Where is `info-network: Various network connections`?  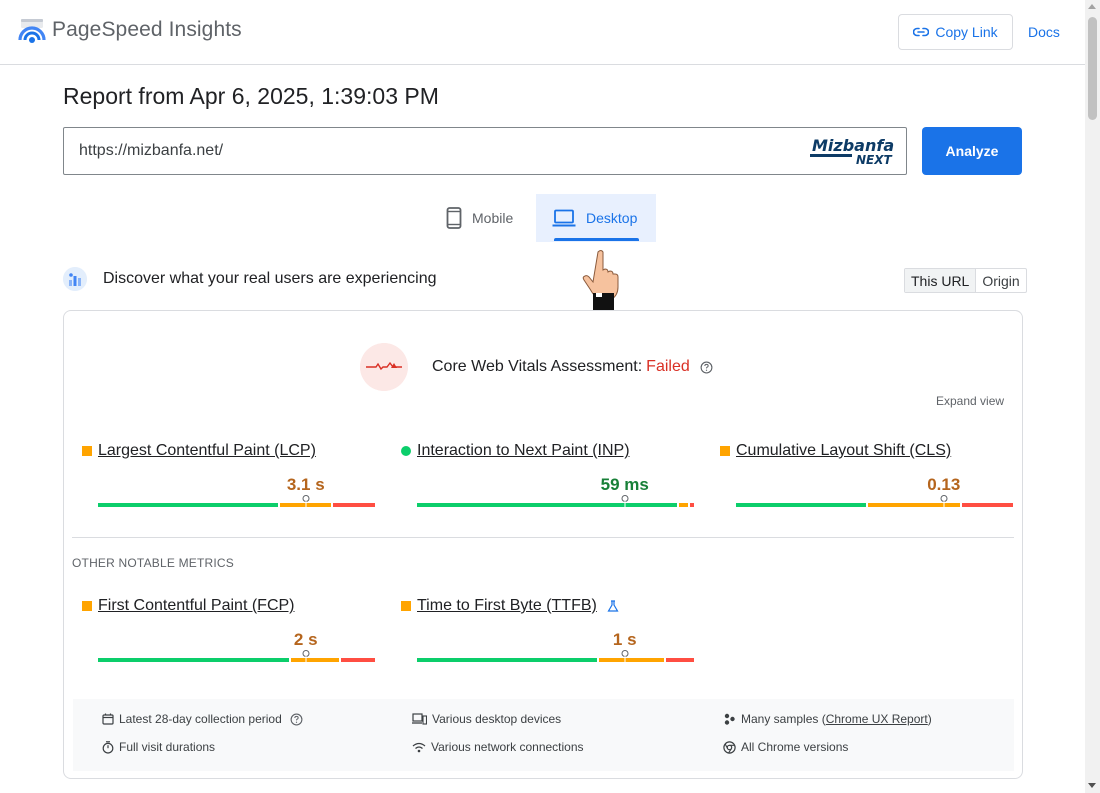
info-network: Various network connections is located at coordinates (498, 747).